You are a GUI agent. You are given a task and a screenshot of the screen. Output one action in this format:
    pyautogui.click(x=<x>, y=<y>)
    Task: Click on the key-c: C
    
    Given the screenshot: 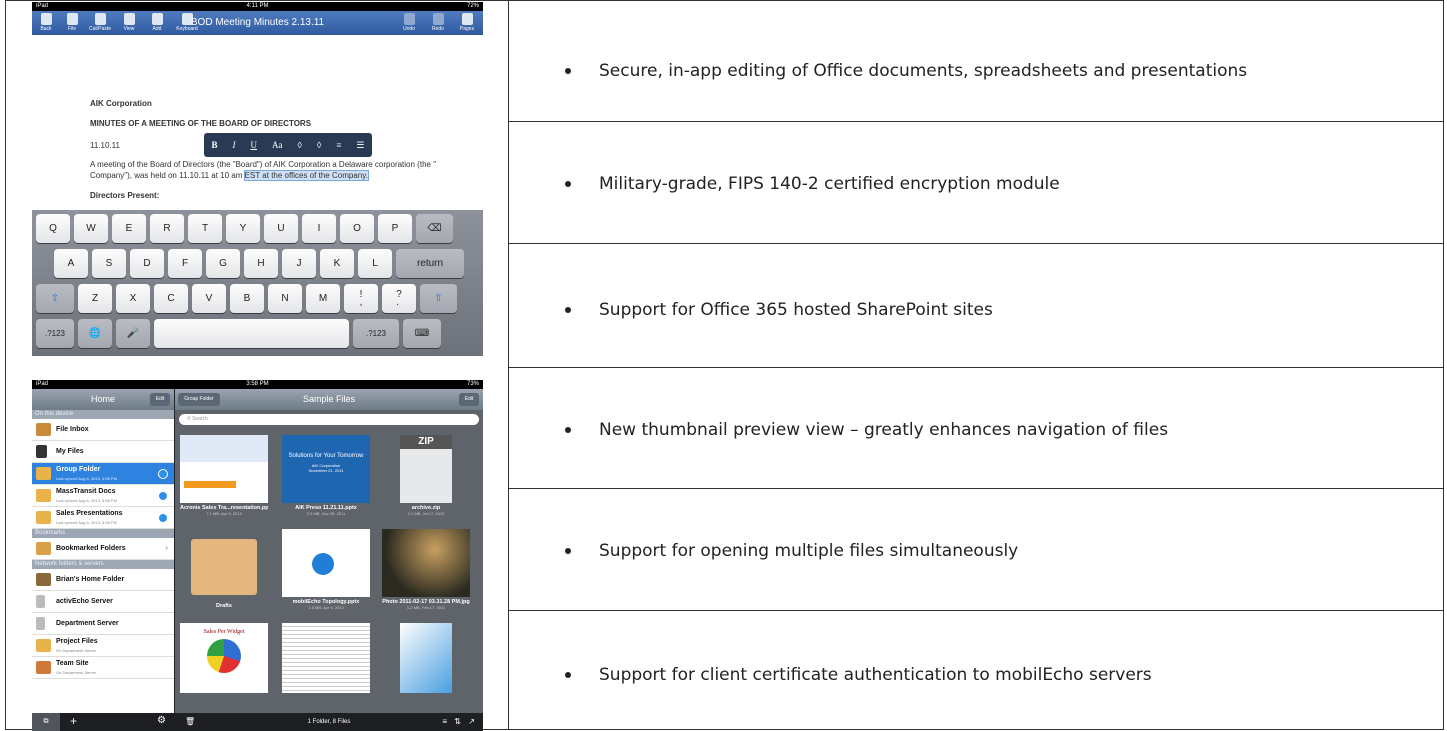 What is the action you would take?
    pyautogui.click(x=171, y=298)
    